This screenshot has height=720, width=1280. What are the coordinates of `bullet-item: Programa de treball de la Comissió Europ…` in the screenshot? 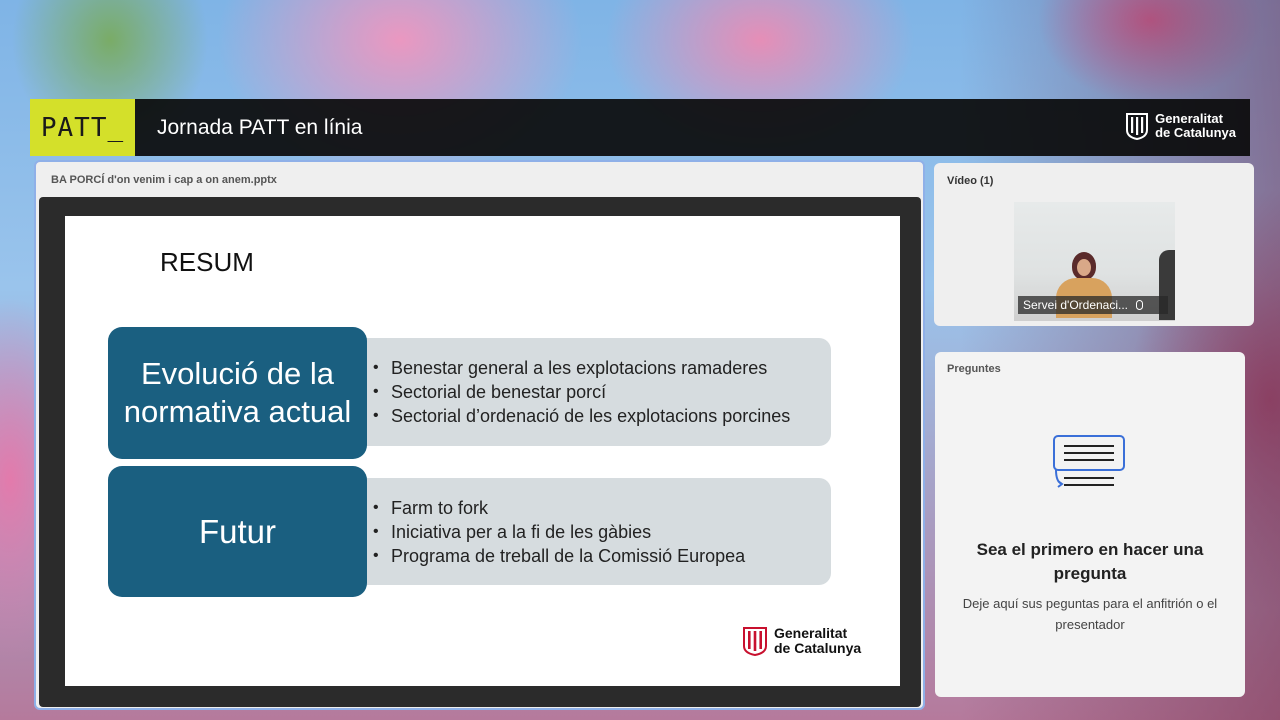 It's located at (602, 556).